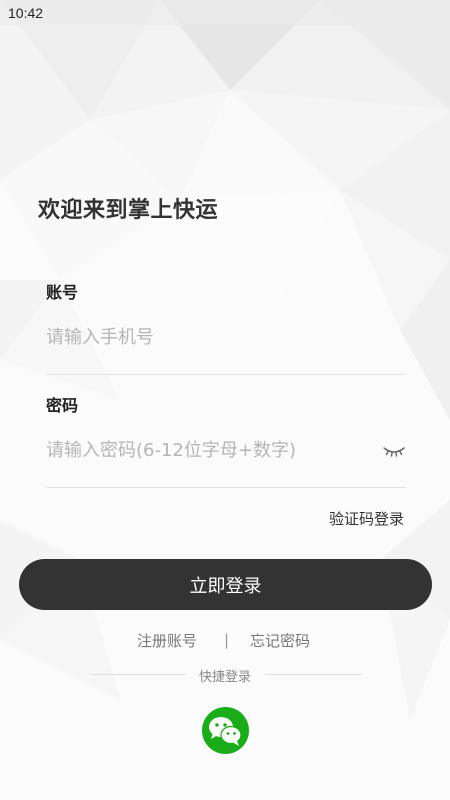 Image resolution: width=450 pixels, height=800 pixels. I want to click on wechat-icon, so click(225, 731).